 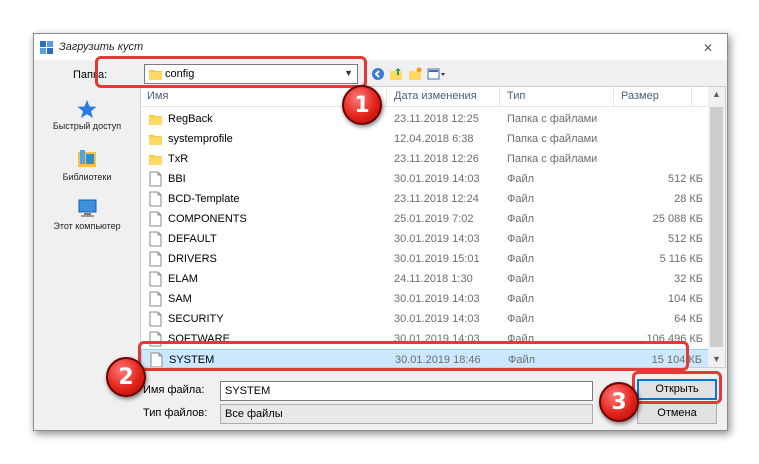 I want to click on new-folder-icon, so click(x=415, y=74).